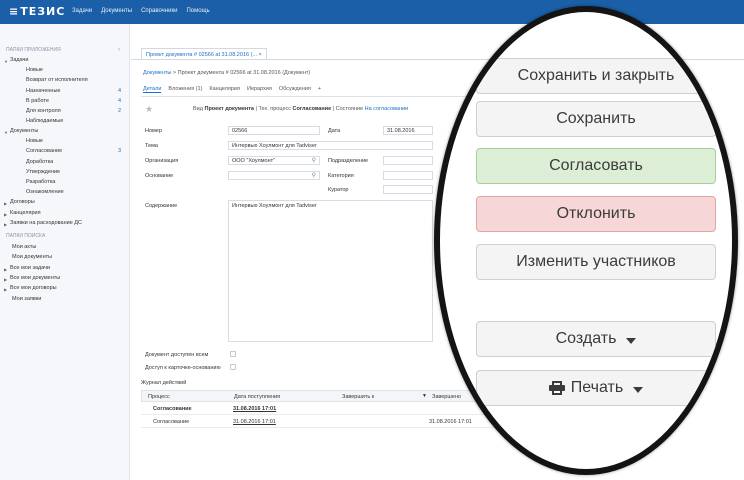  What do you see at coordinates (119, 50) in the screenshot?
I see `collapse-sidebar-icon: ‹` at bounding box center [119, 50].